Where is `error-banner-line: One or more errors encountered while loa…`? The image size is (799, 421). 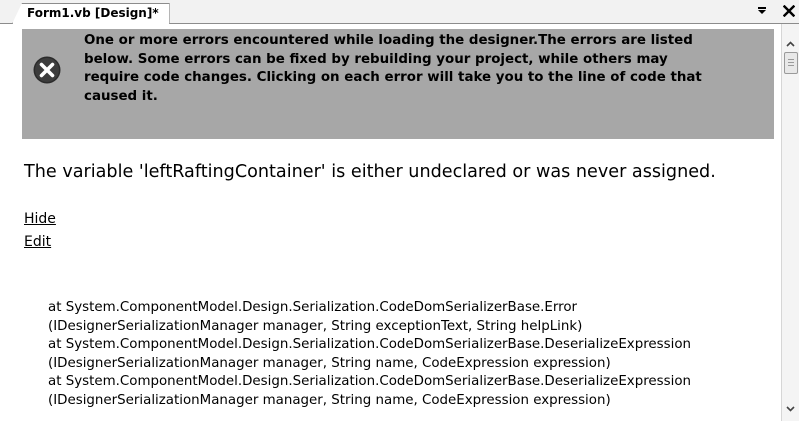 error-banner-line: One or more errors encountered while loa… is located at coordinates (388, 40).